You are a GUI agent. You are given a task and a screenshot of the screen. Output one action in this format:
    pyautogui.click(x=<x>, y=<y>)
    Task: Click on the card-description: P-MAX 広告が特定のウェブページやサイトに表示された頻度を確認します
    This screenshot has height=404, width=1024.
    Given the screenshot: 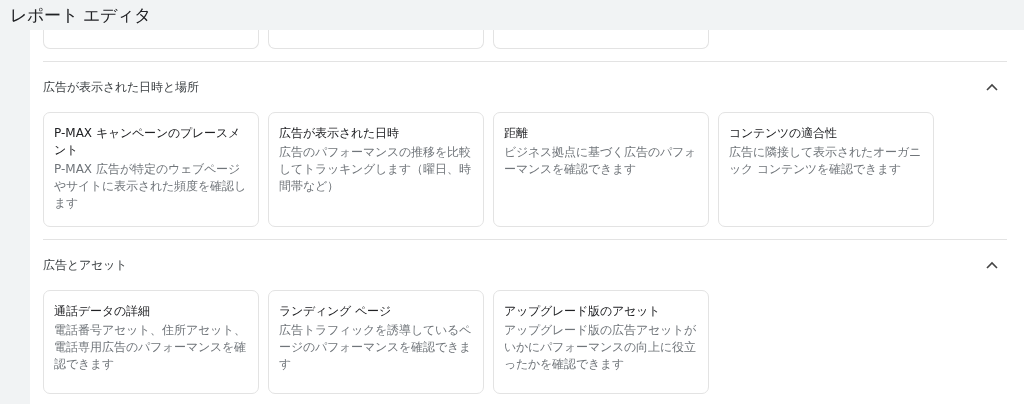 What is the action you would take?
    pyautogui.click(x=150, y=186)
    